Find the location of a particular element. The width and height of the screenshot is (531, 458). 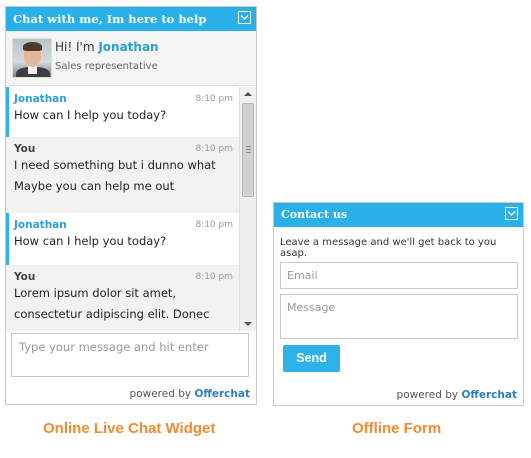

agent-info: Hi! I'm Jonathan Sales representative is located at coordinates (131, 58).